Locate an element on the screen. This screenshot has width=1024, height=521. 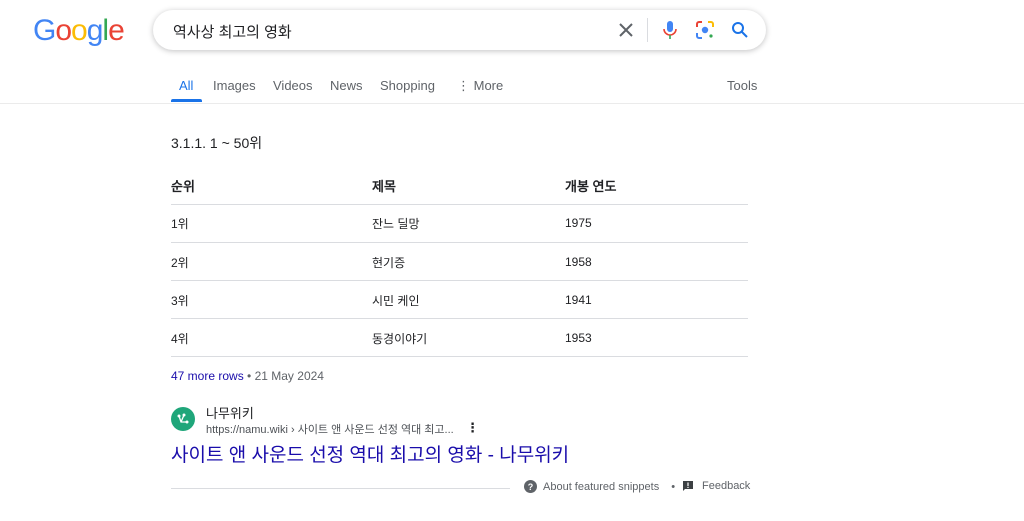
about-label: About featured snippets is located at coordinates (601, 486).